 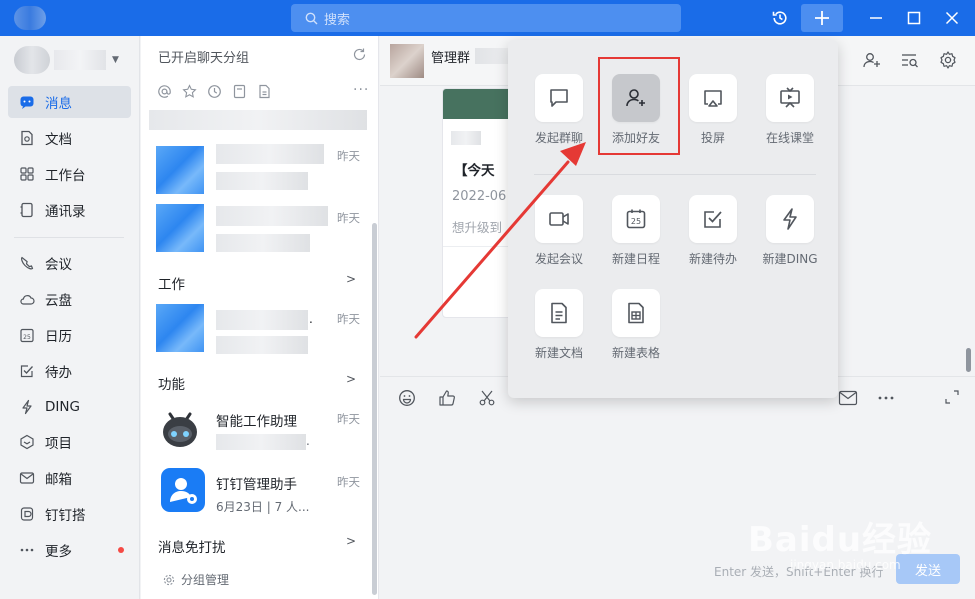 What do you see at coordinates (636, 221) in the screenshot?
I see `schedule-glyph: 25` at bounding box center [636, 221].